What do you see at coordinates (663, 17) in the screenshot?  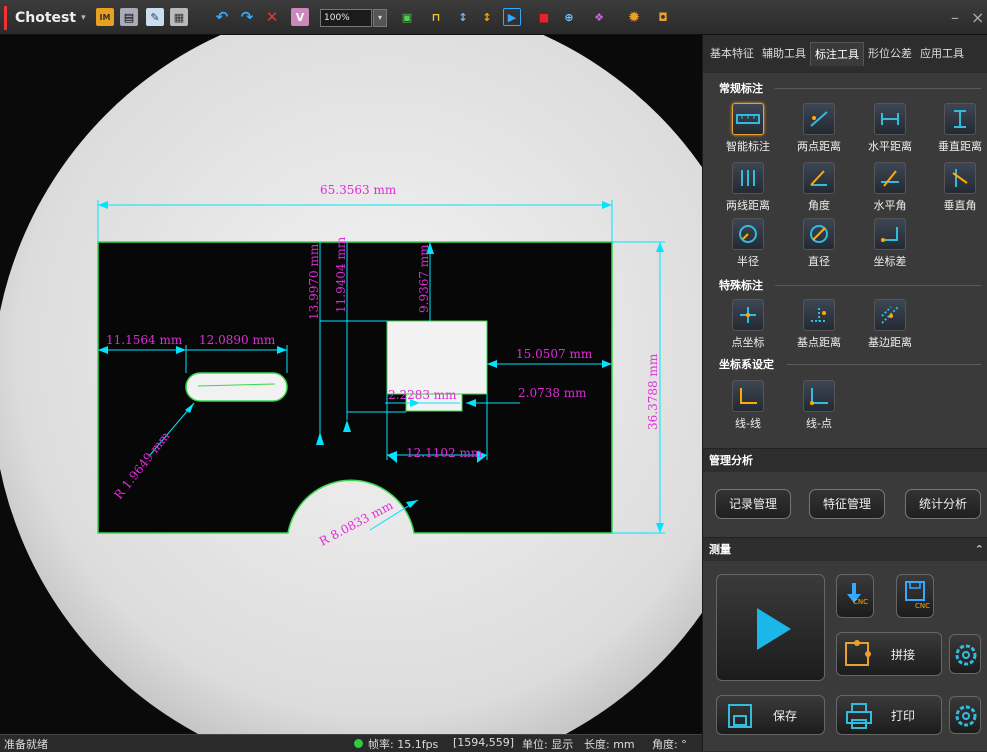 I see `camera-icon: ◘` at bounding box center [663, 17].